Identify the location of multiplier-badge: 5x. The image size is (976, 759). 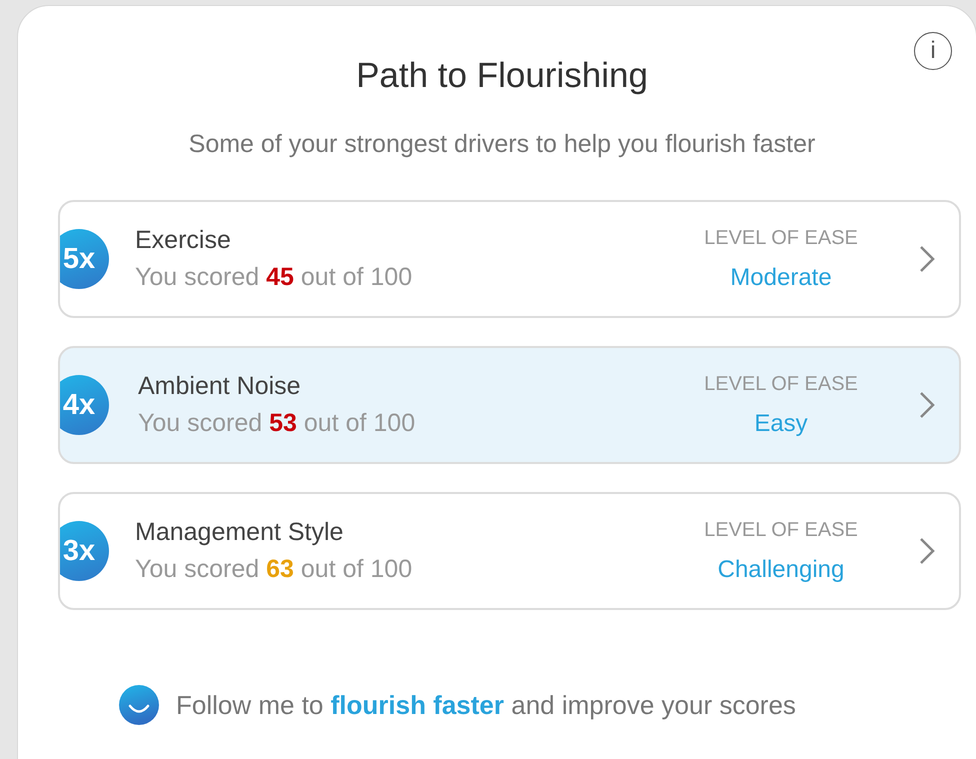
(84, 259).